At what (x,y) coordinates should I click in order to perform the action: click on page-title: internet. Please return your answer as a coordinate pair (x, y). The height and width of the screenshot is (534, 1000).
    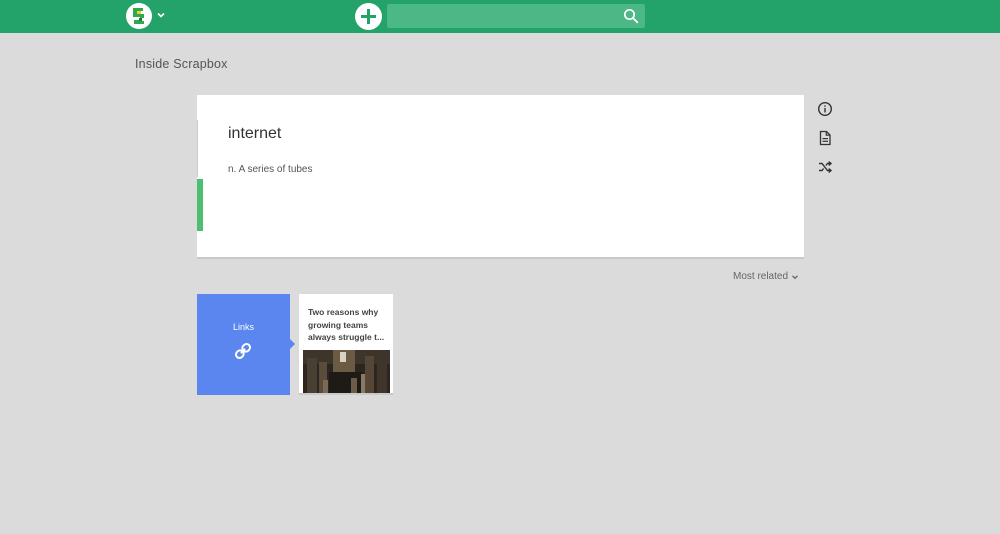
    Looking at the image, I should click on (254, 134).